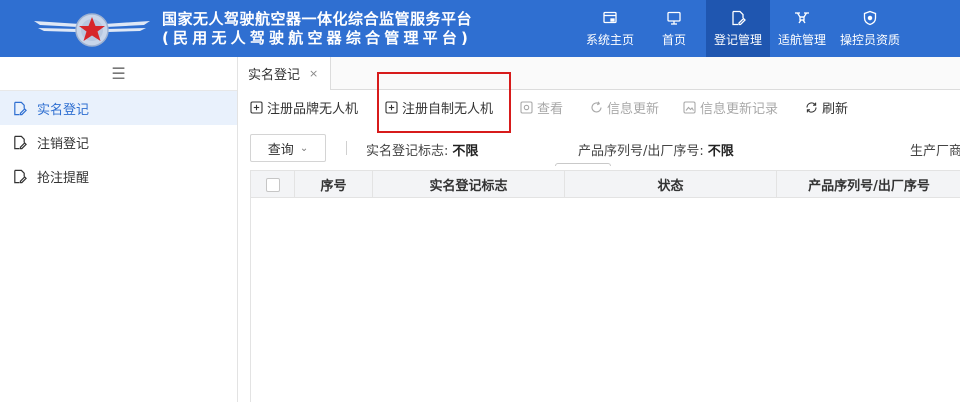  Describe the element at coordinates (448, 109) in the screenshot. I see `button-label: 注册自制无人机` at that location.